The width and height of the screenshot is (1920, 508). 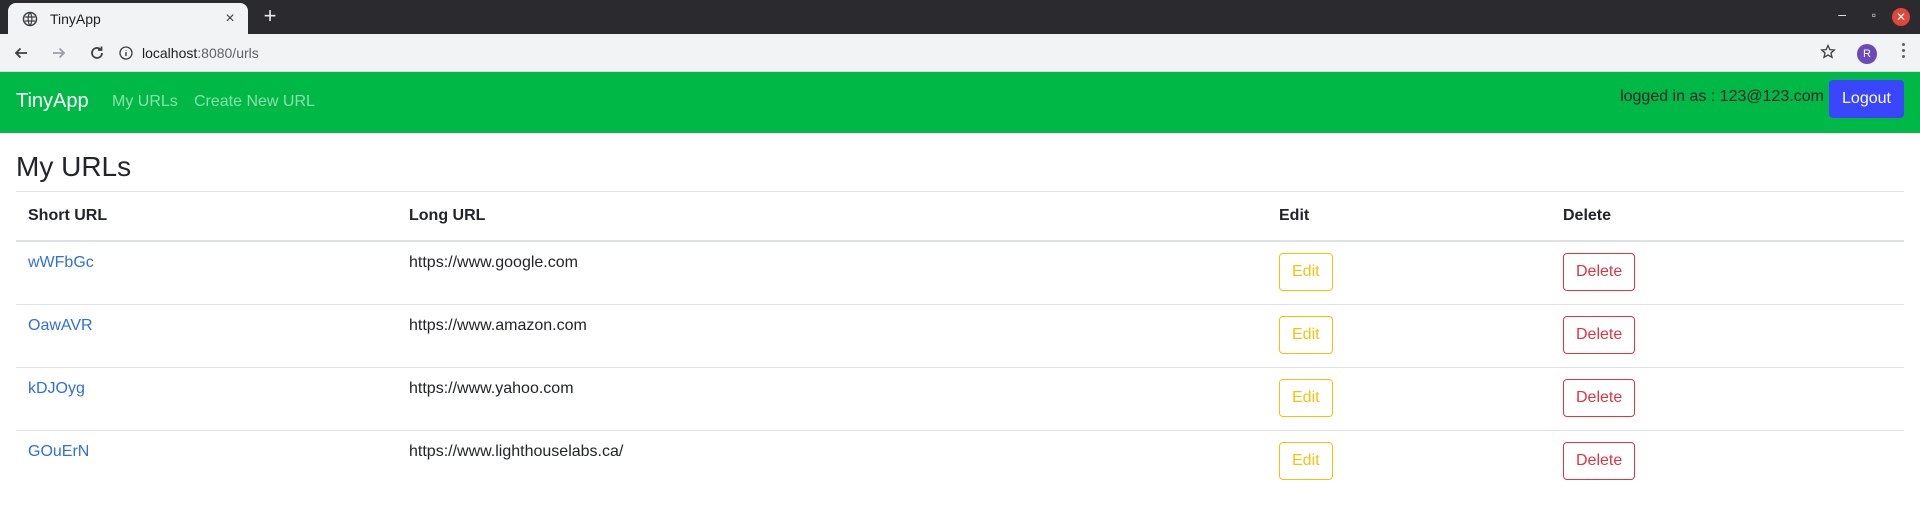 I want to click on globe-icon, so click(x=30, y=19).